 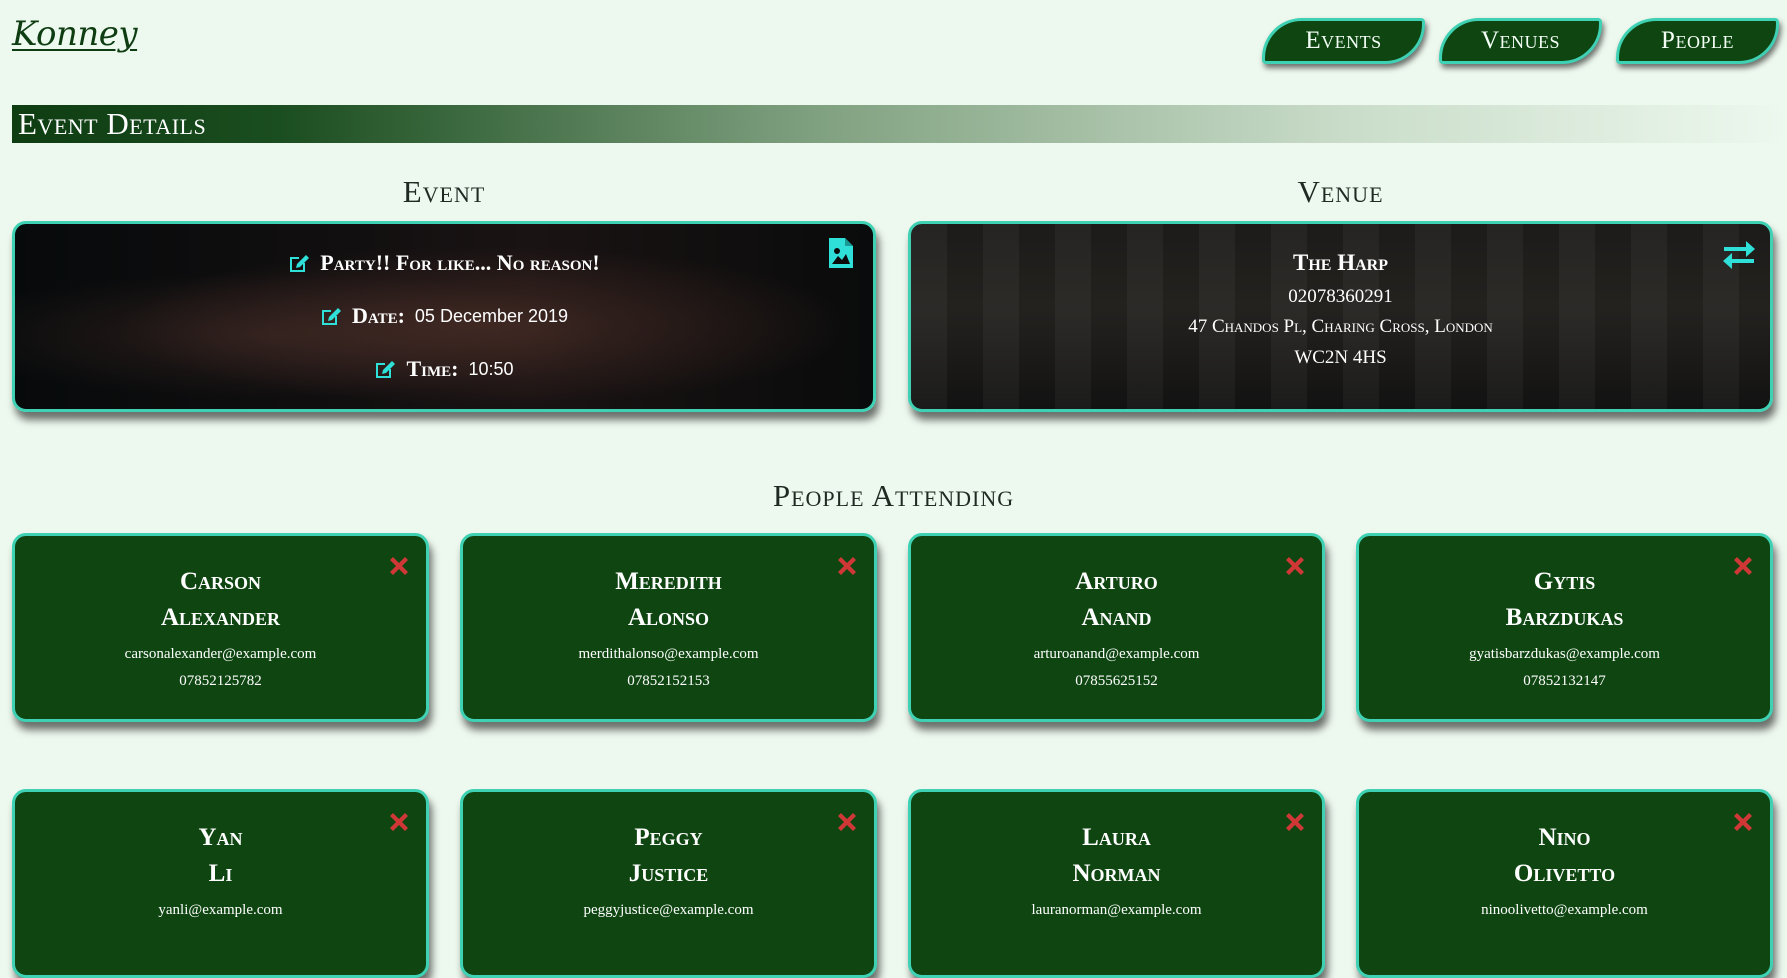 I want to click on nav-venues-button: Venues, so click(x=1520, y=41).